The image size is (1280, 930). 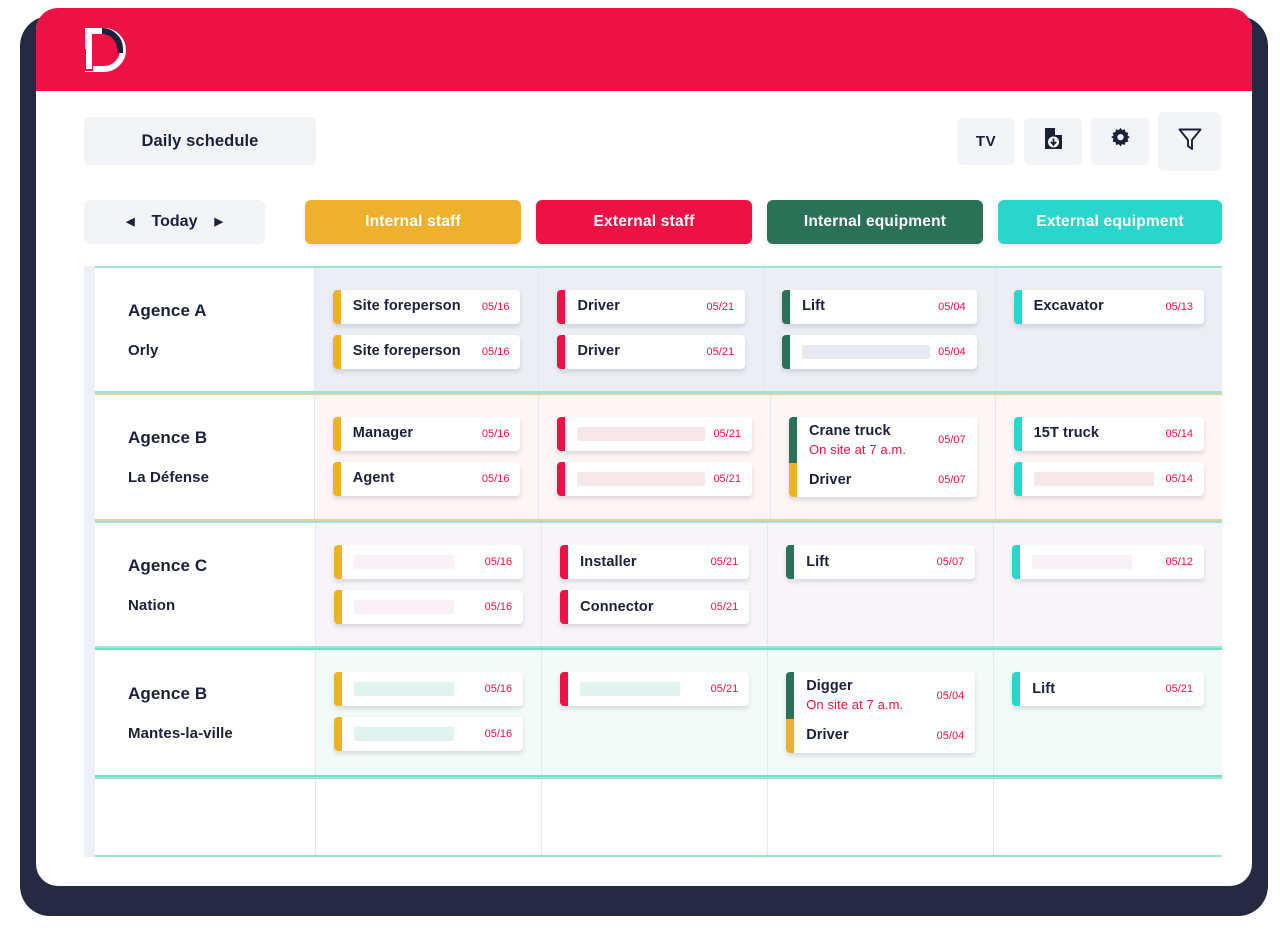 I want to click on assignment-card-wrap: 05/16, so click(x=429, y=607).